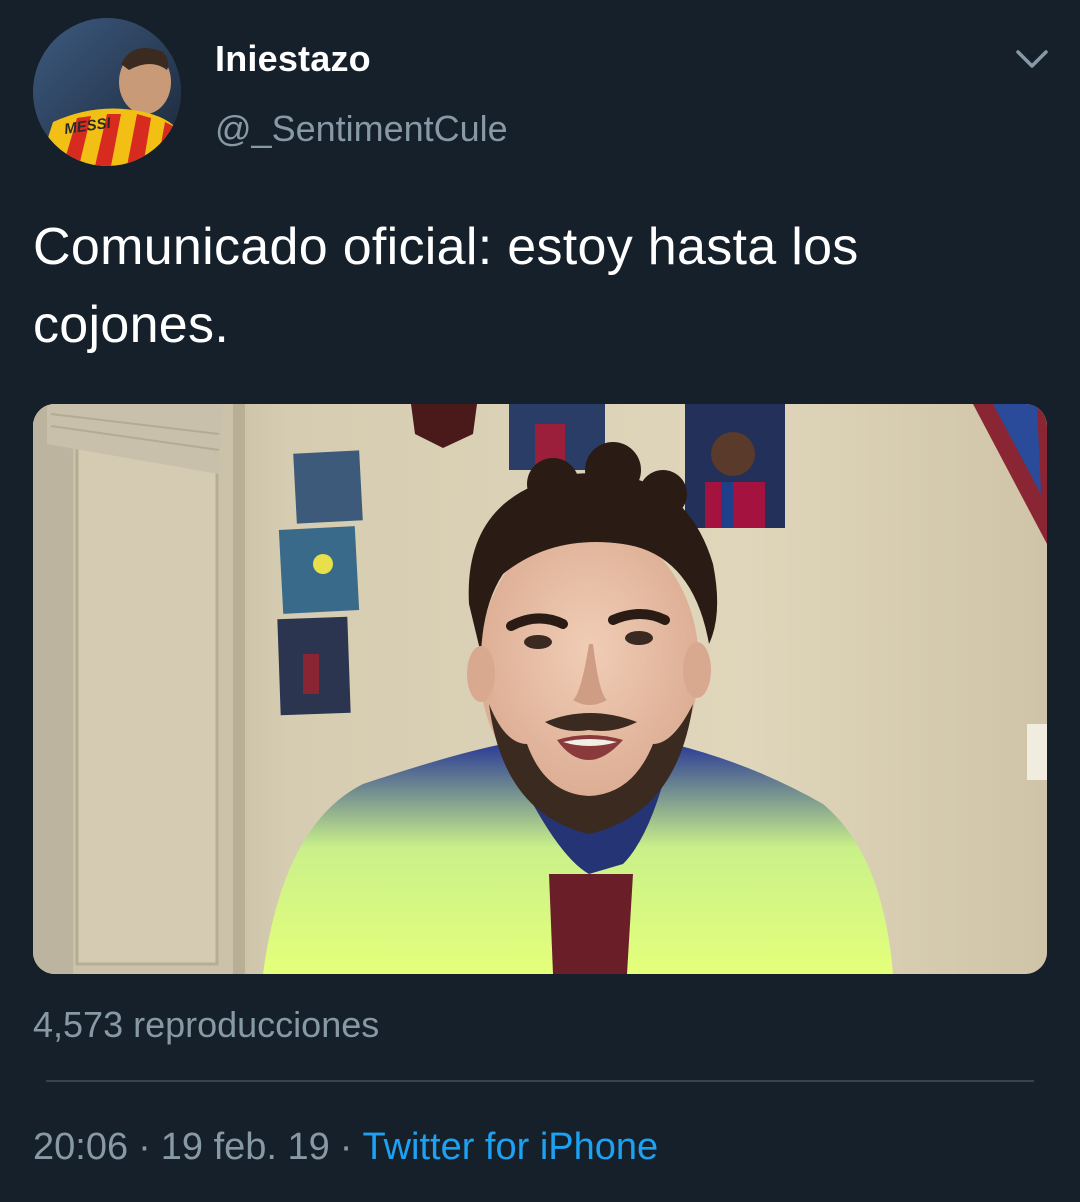 This screenshot has height=1202, width=1080. I want to click on tweet-date: 19 feb. 19, so click(245, 1147).